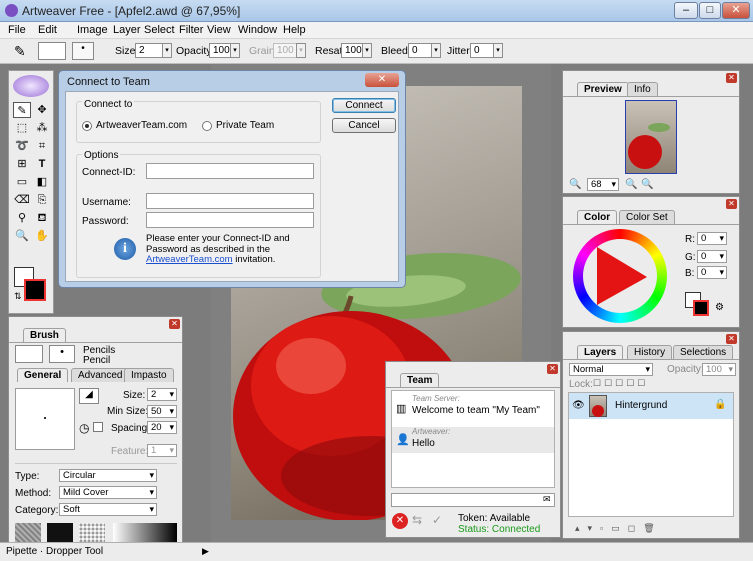  What do you see at coordinates (162, 411) in the screenshot?
I see `min-size-input: 50` at bounding box center [162, 411].